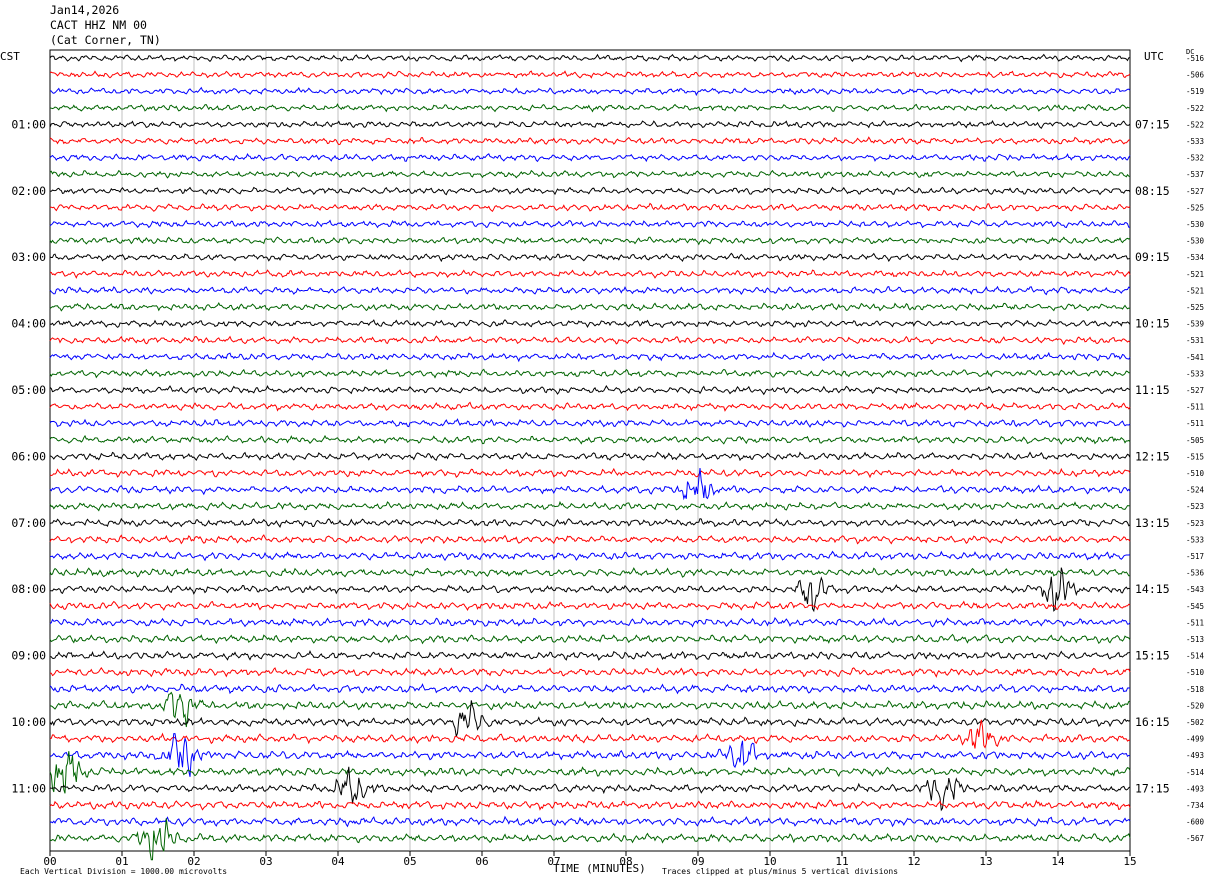  I want to click on dc-offset-label: -502, so click(1195, 722).